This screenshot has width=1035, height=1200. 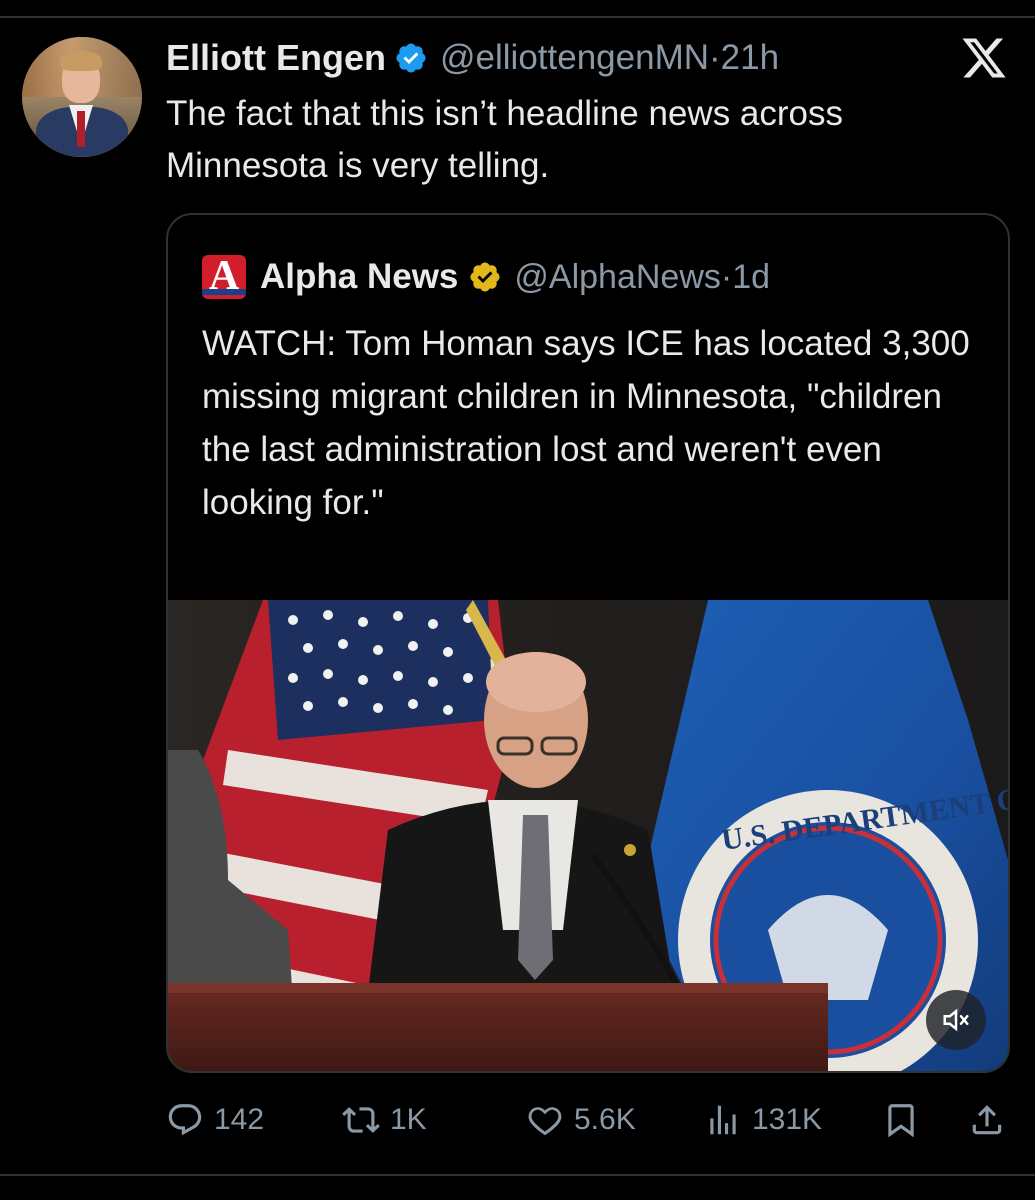 What do you see at coordinates (617, 276) in the screenshot?
I see `quoted-handle-text: @AlphaNews` at bounding box center [617, 276].